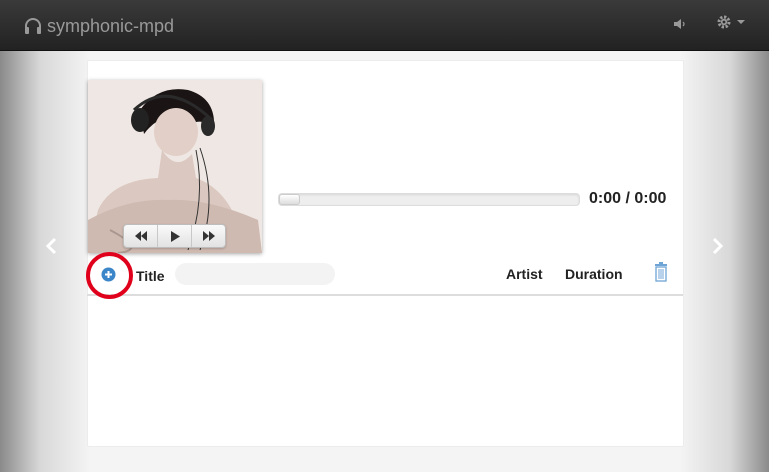 Image resolution: width=769 pixels, height=472 pixels. Describe the element at coordinates (594, 274) in the screenshot. I see `column-duration: Duration` at that location.